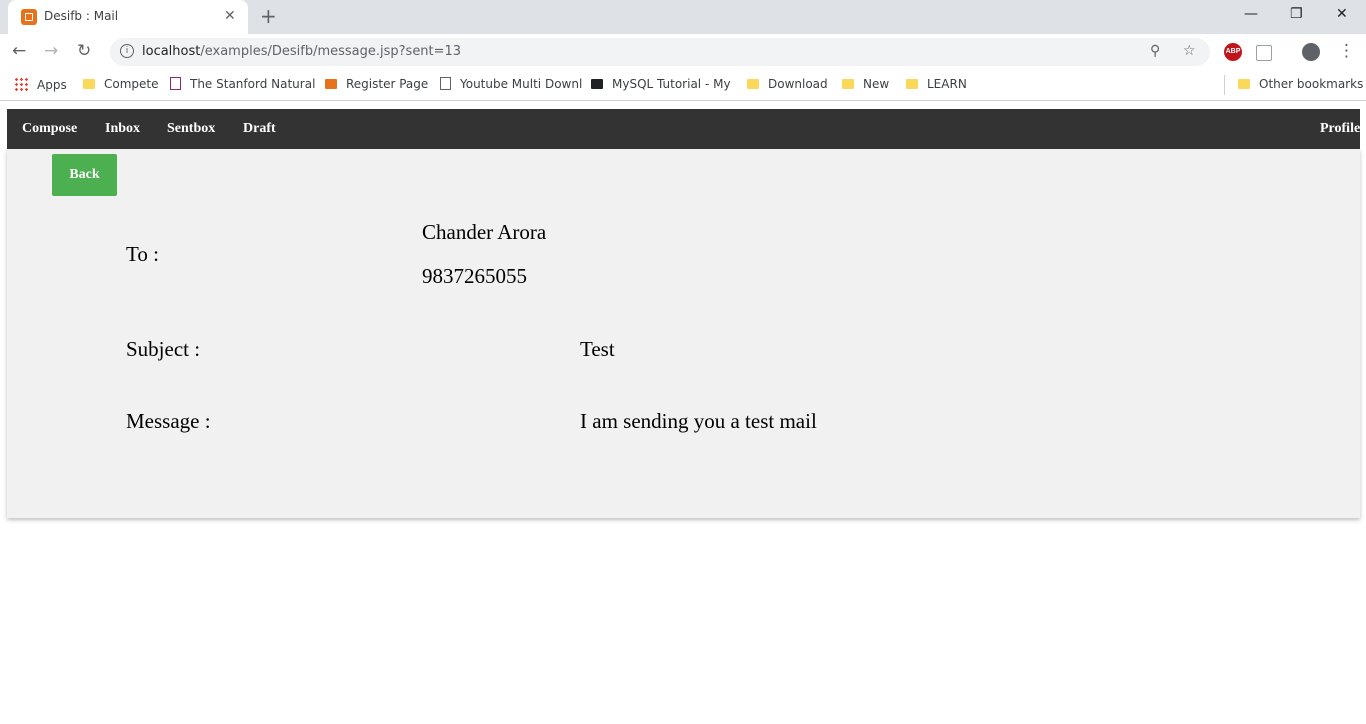 The height and width of the screenshot is (724, 1366). What do you see at coordinates (122, 129) in the screenshot?
I see `nav-inbox: Inbox` at bounding box center [122, 129].